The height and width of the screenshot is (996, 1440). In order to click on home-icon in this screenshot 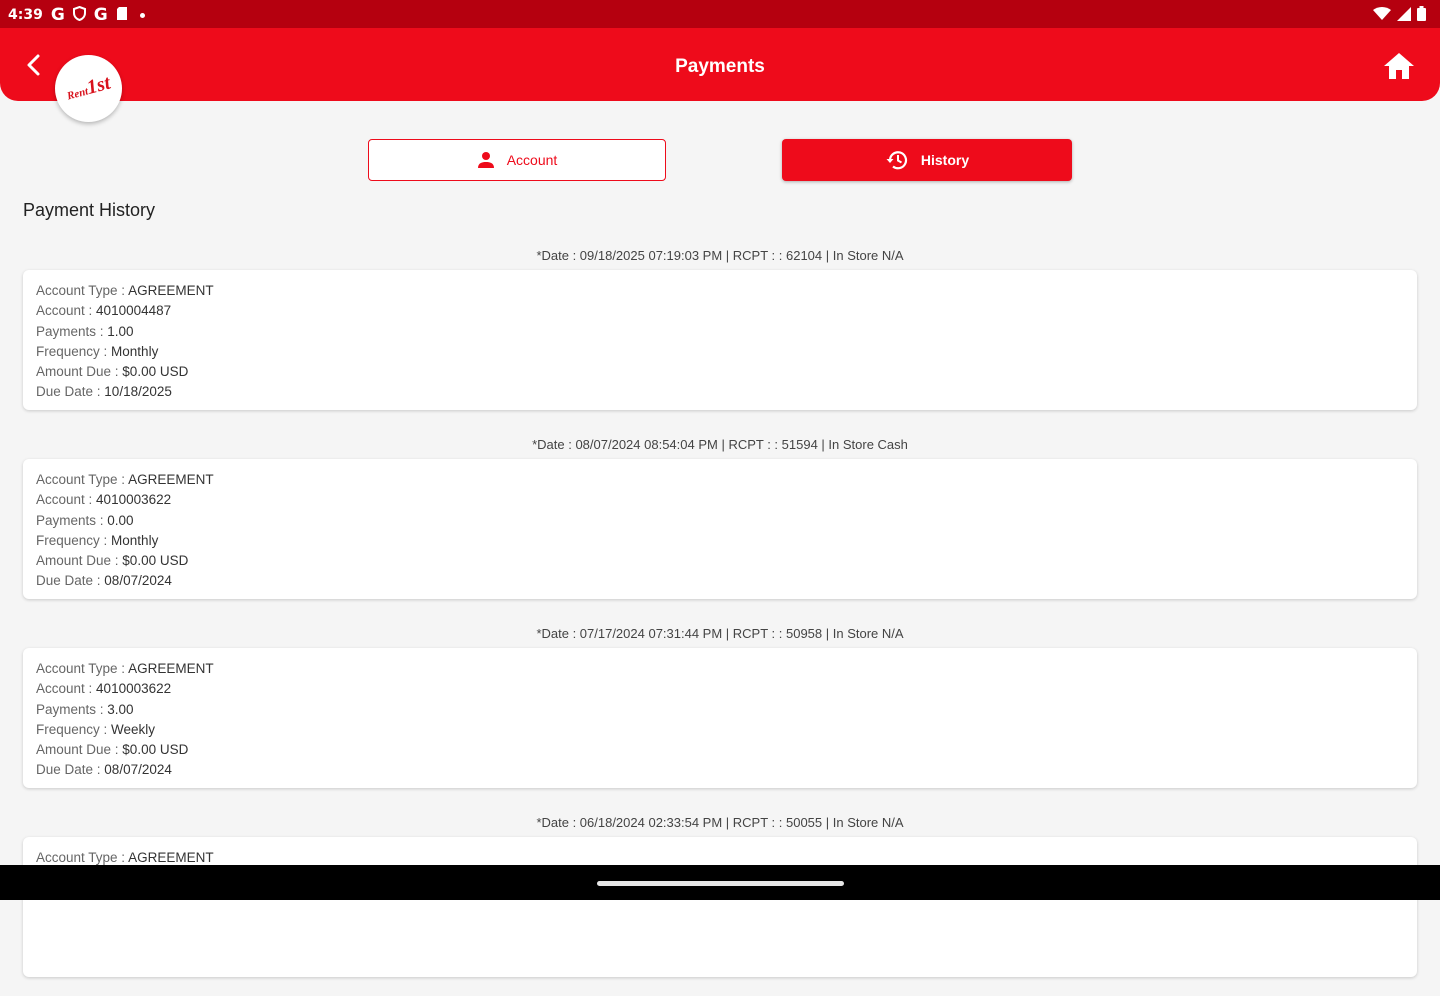, I will do `click(1399, 66)`.